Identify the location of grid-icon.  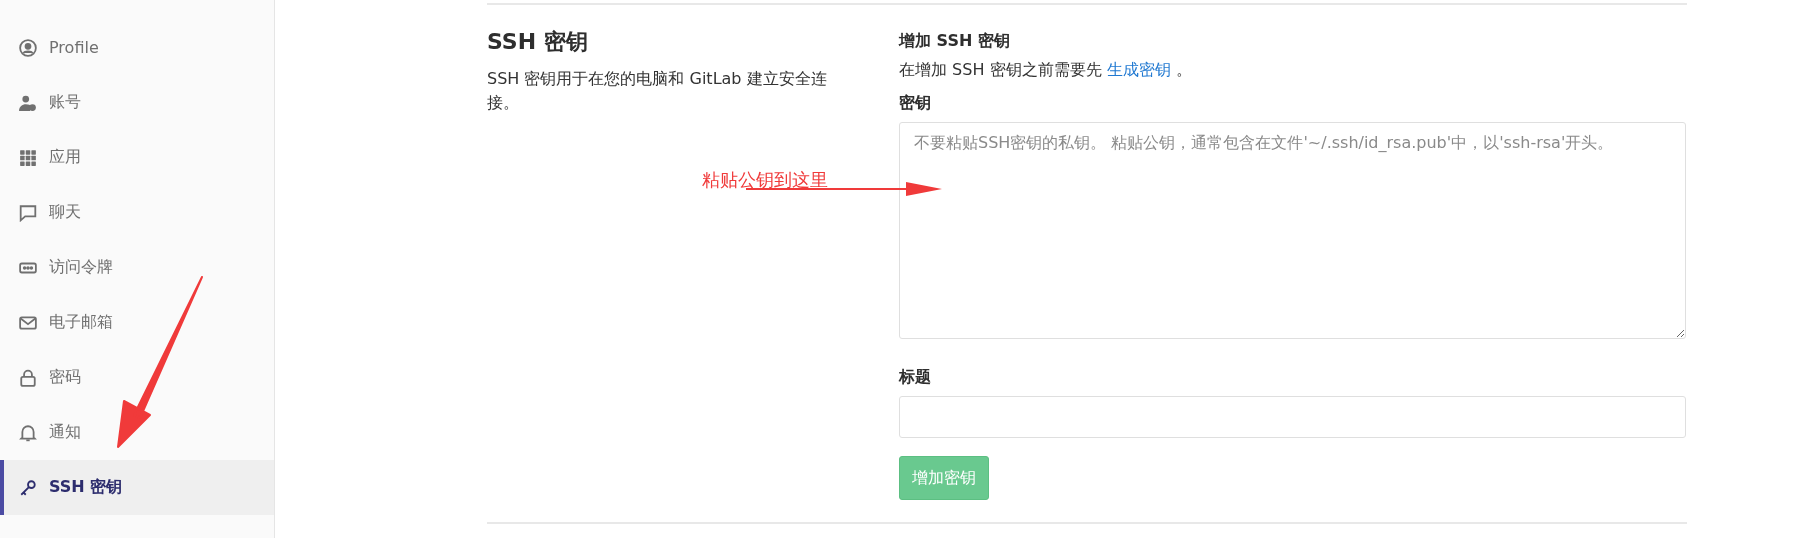
(28, 157).